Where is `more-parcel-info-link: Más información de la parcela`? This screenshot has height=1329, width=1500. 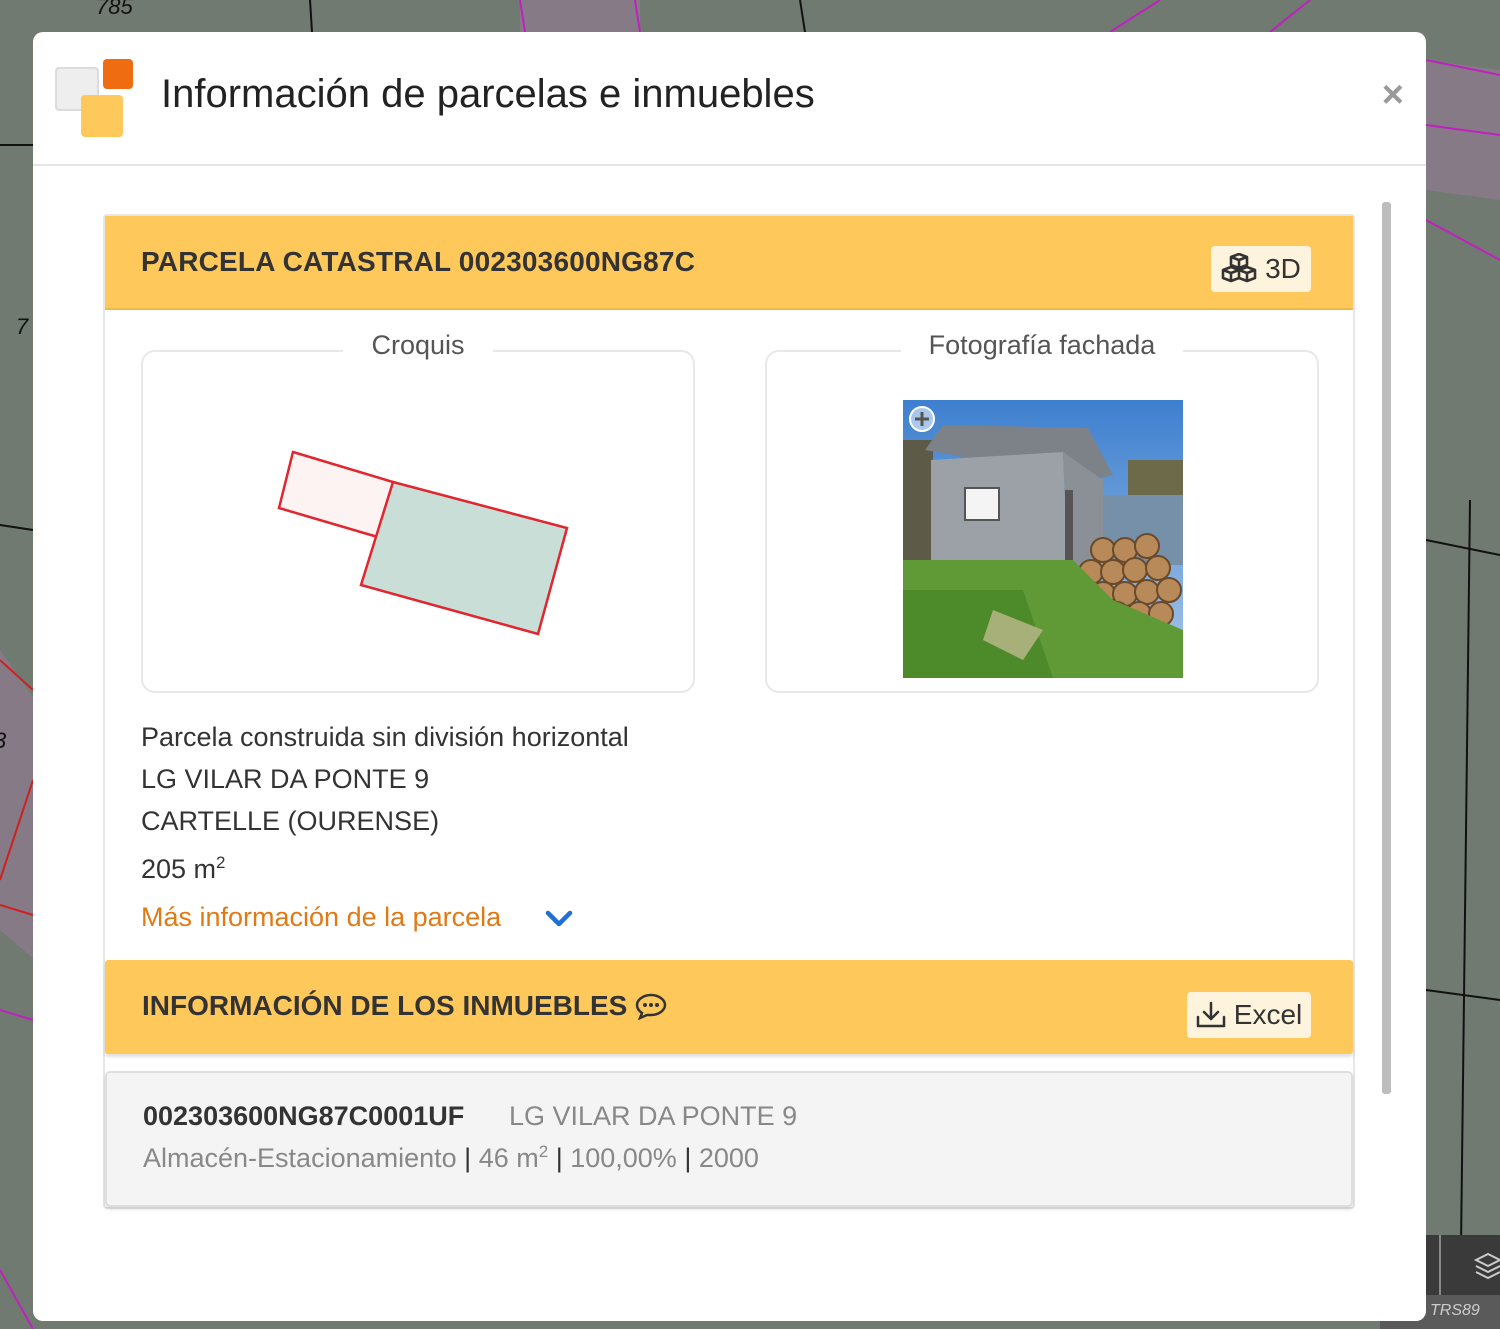
more-parcel-info-link: Más información de la parcela is located at coordinates (321, 917).